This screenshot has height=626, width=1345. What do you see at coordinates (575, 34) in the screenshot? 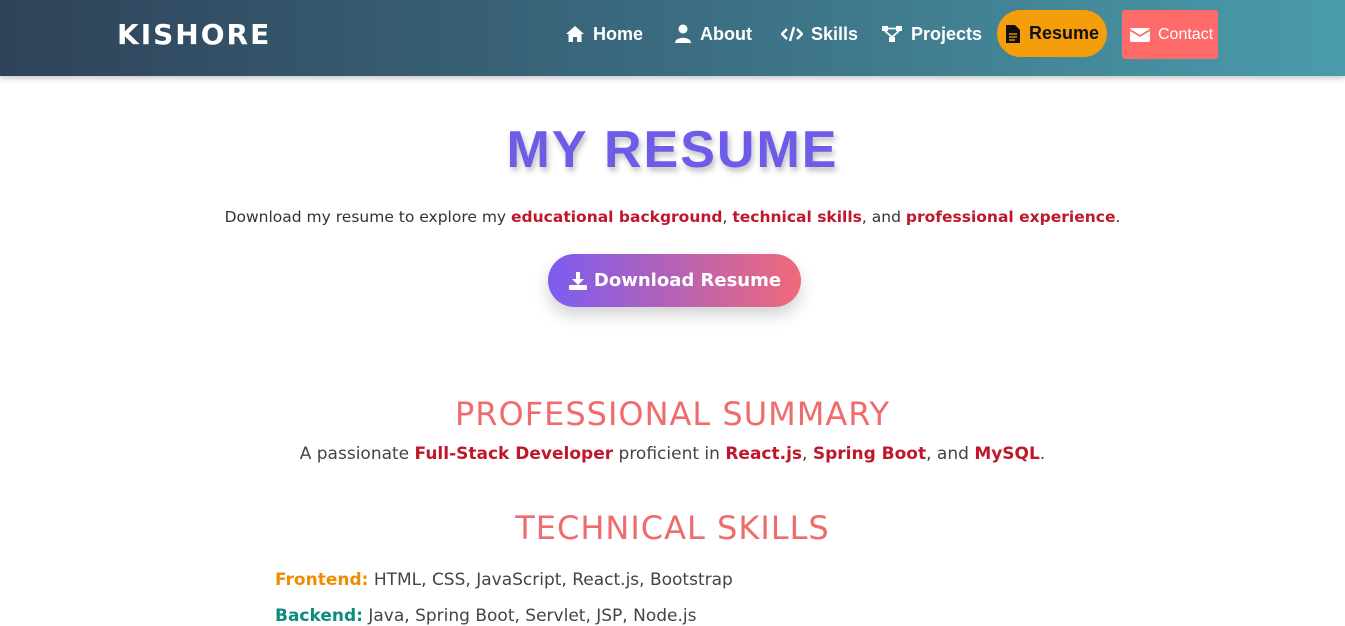
I see `home-icon` at bounding box center [575, 34].